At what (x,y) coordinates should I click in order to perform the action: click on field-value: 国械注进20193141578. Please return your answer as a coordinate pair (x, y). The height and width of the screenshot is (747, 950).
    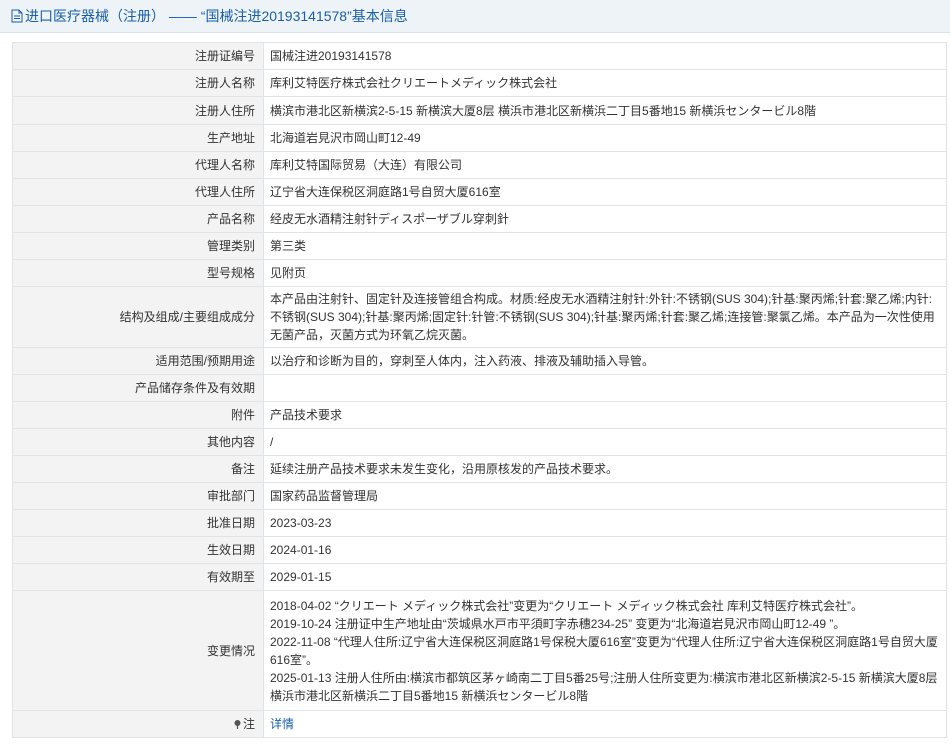
    Looking at the image, I should click on (605, 56).